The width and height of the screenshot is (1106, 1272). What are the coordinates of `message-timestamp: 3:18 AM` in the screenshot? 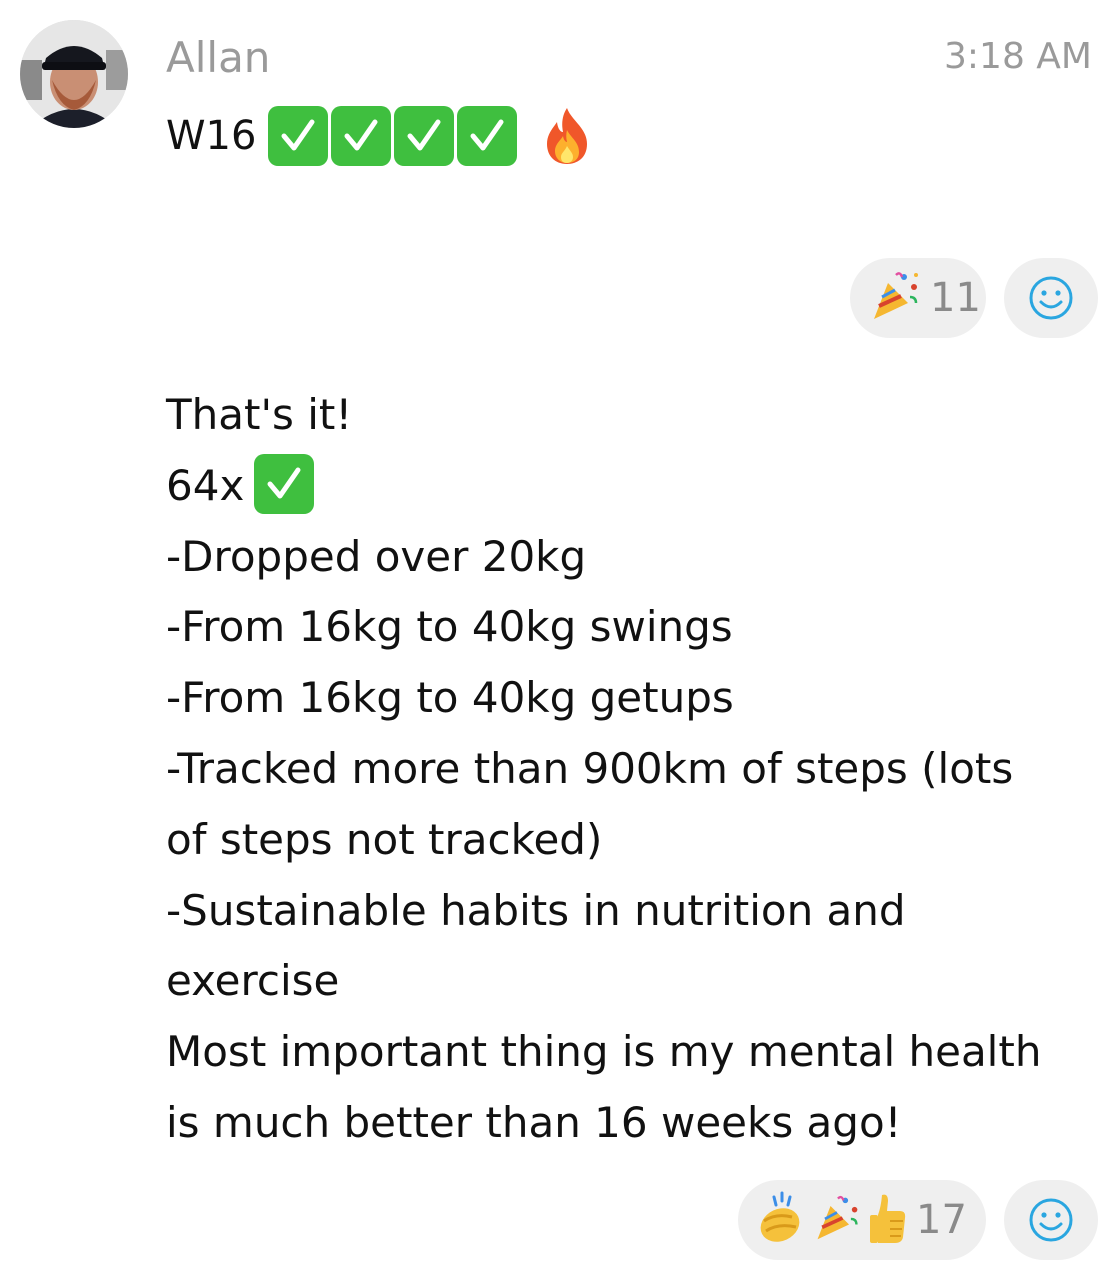 It's located at (1018, 56).